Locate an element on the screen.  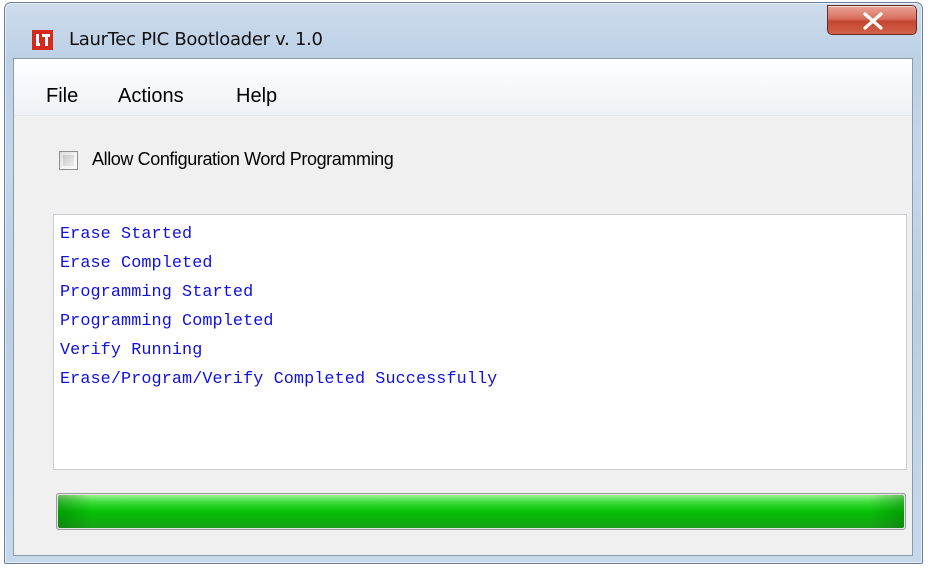
log-line: Erase Completed is located at coordinates (136, 263).